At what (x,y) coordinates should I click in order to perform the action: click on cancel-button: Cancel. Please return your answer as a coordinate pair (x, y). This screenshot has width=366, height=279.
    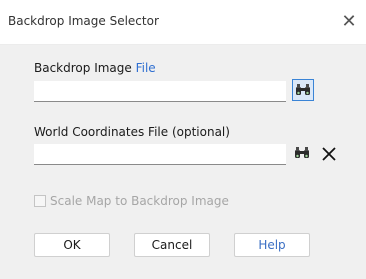
    Looking at the image, I should click on (172, 245).